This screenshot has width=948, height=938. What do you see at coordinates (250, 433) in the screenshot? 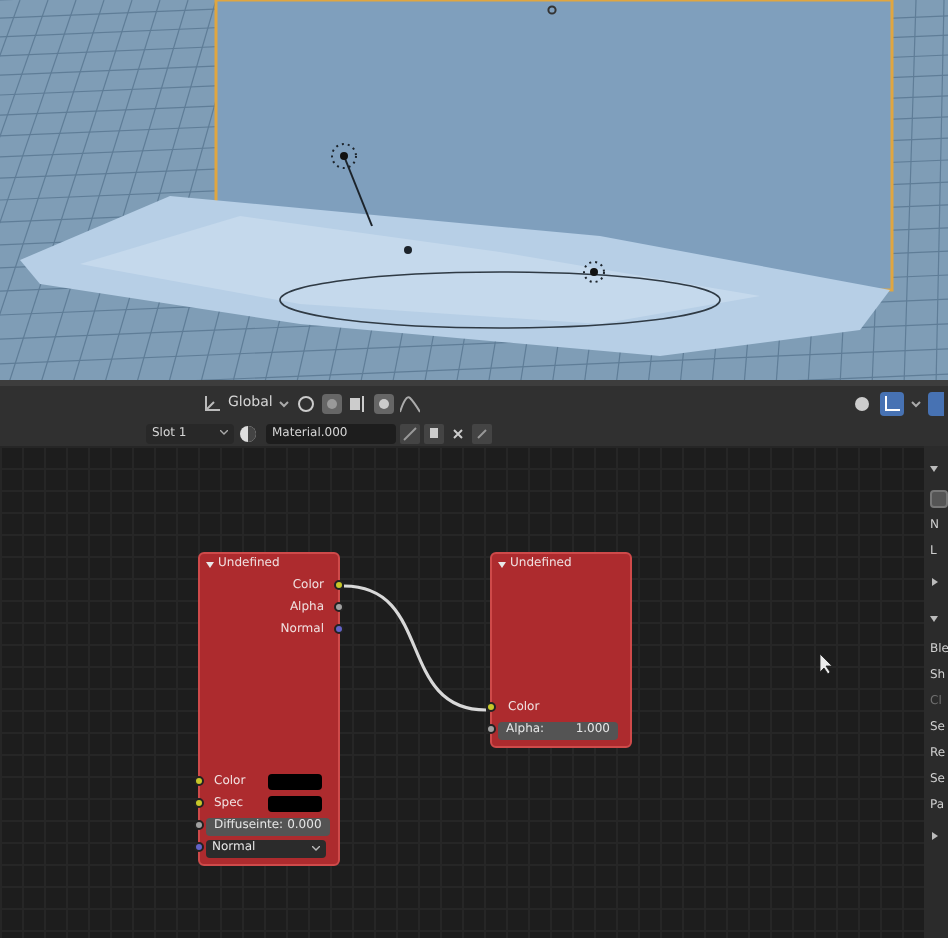
I see `sphere-icon` at bounding box center [250, 433].